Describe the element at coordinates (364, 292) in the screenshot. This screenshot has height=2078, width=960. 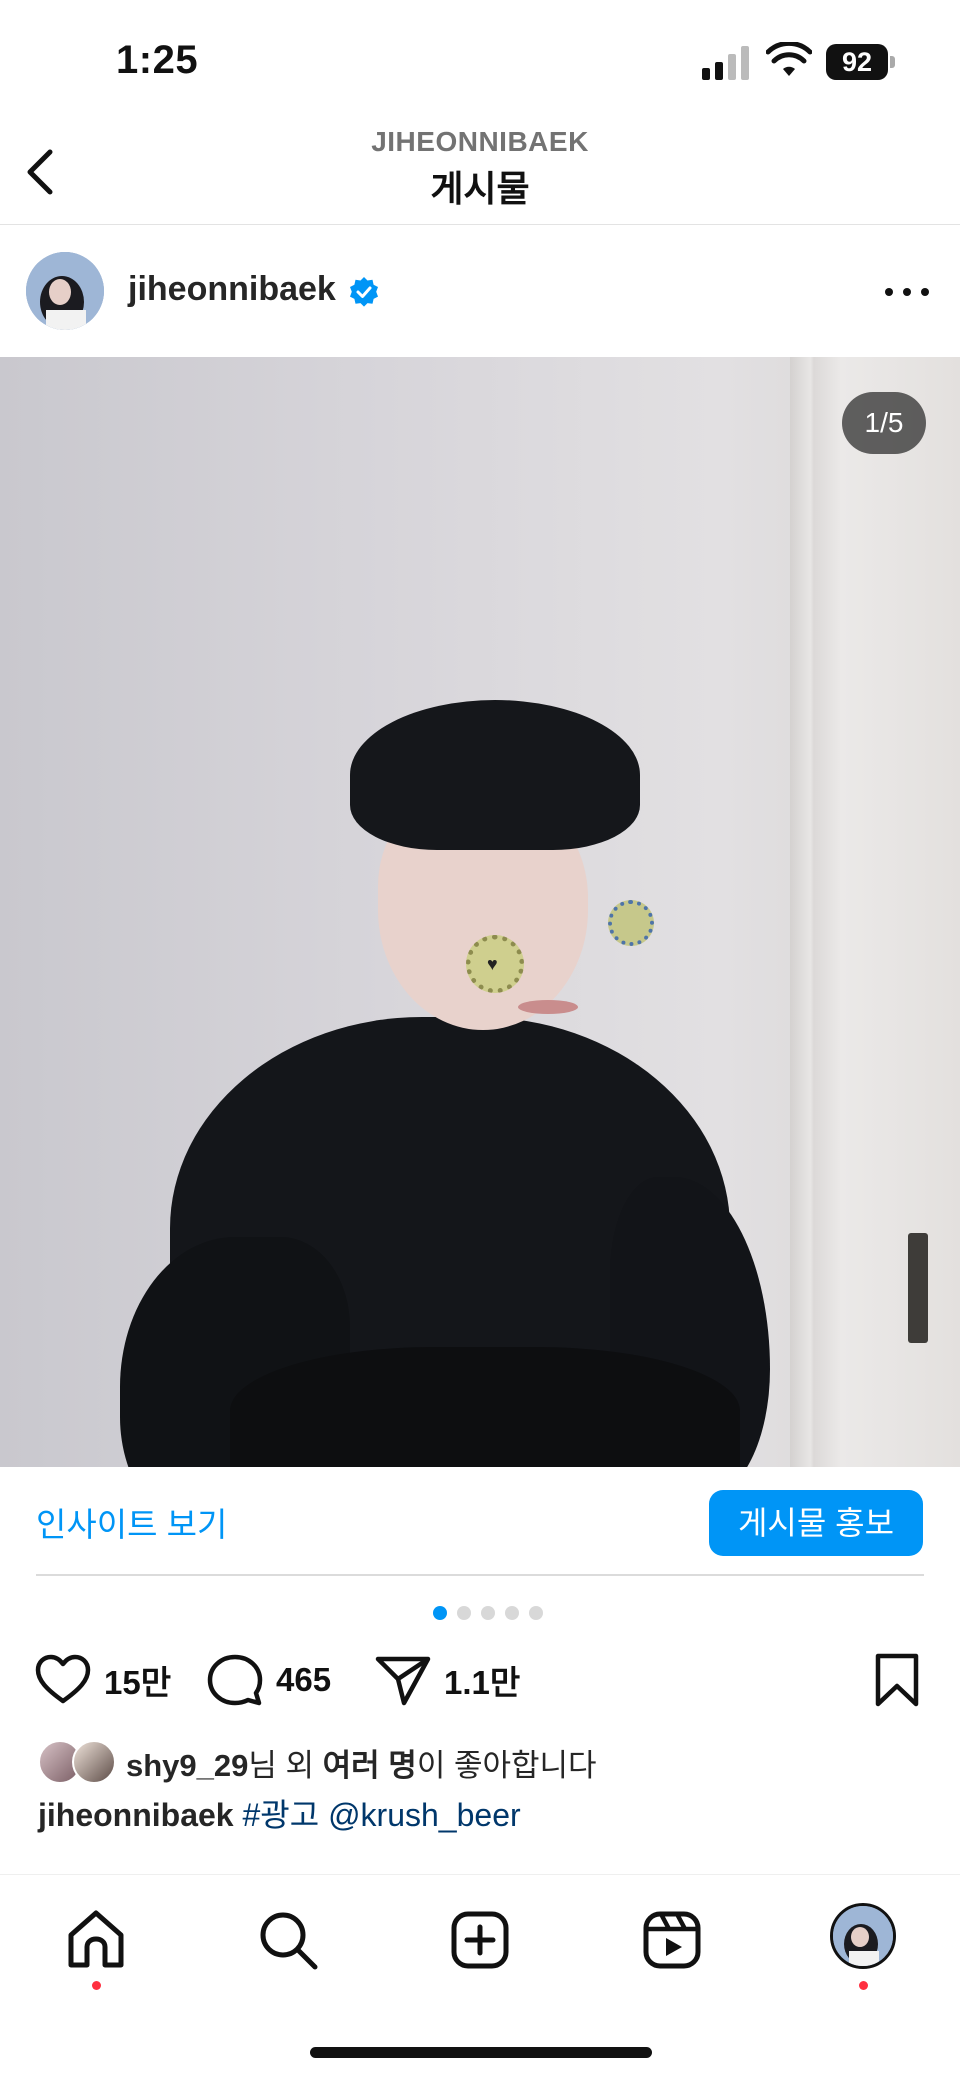
I see `verified-badge-icon` at that location.